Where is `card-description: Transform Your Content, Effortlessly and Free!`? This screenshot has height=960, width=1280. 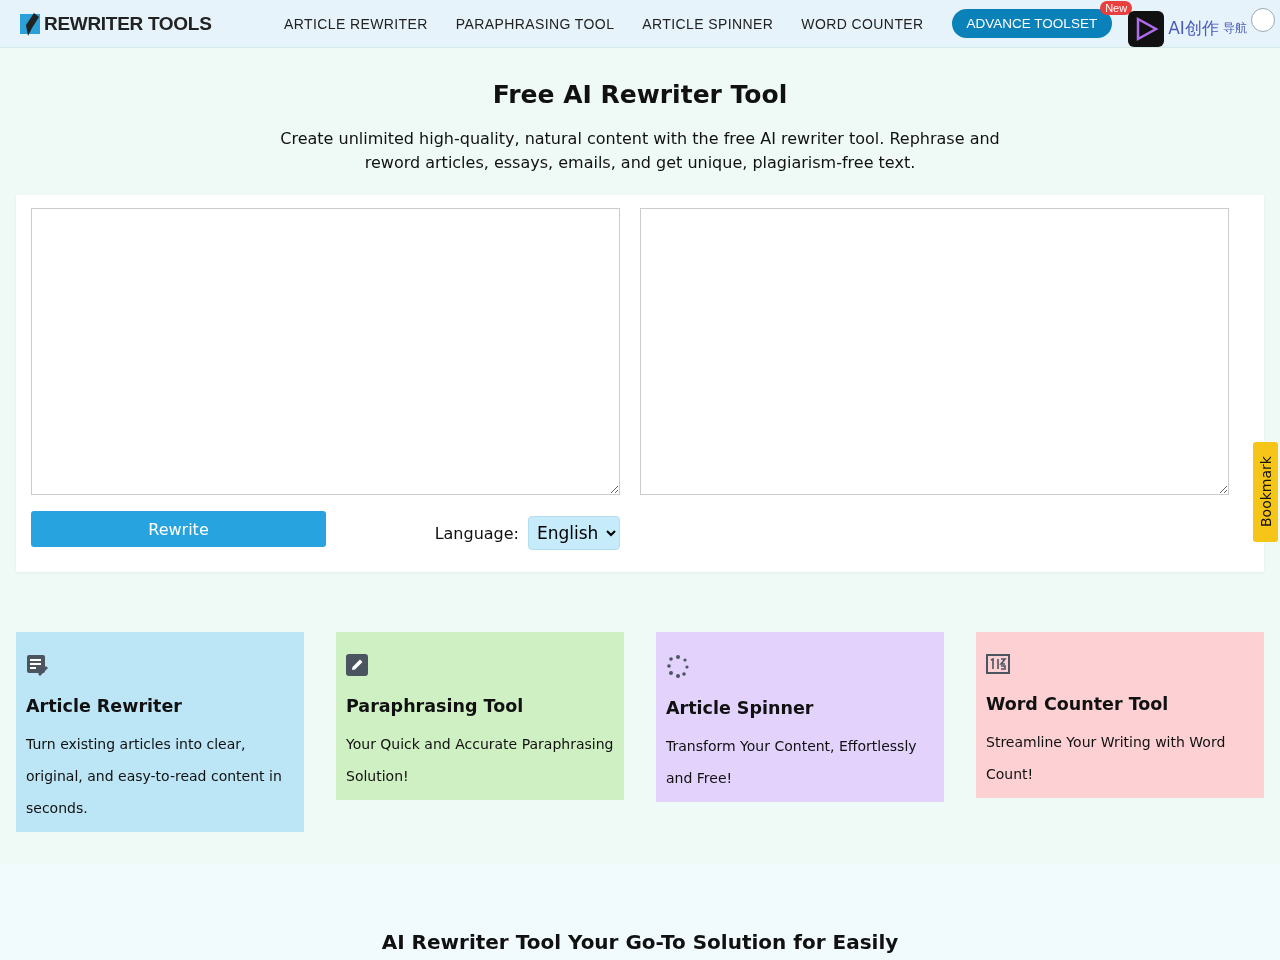 card-description: Transform Your Content, Effortlessly and Free! is located at coordinates (792, 762).